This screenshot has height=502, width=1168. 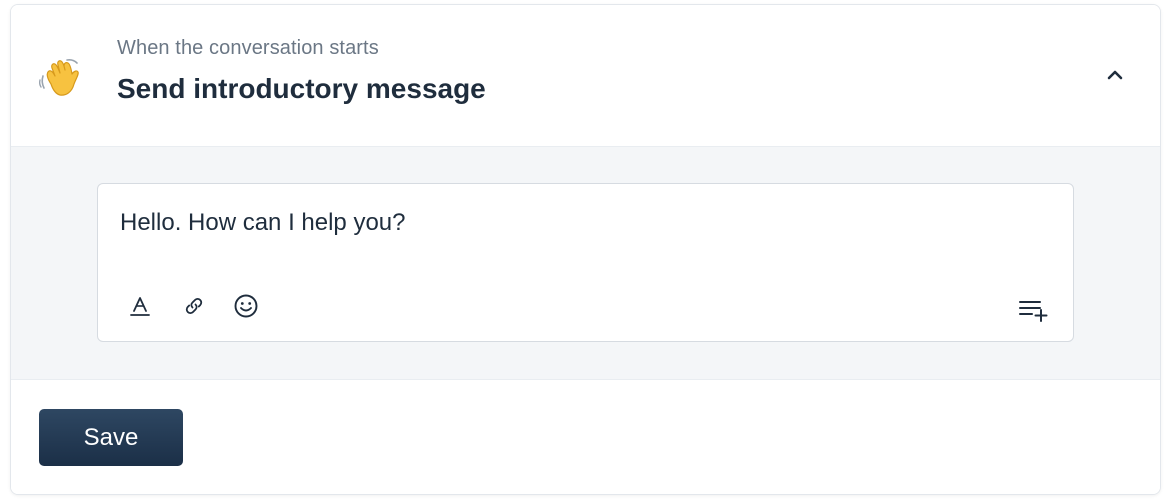 I want to click on card-title: Send introductory message, so click(x=301, y=88).